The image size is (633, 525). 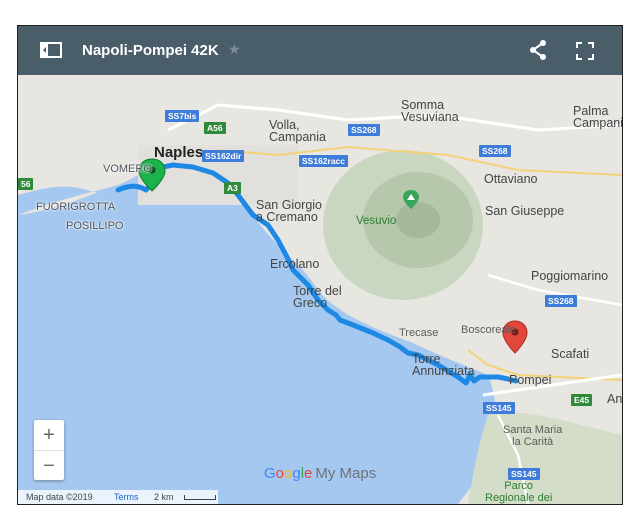 What do you see at coordinates (320, 473) in the screenshot?
I see `google-mymaps-logo: Google My Maps` at bounding box center [320, 473].